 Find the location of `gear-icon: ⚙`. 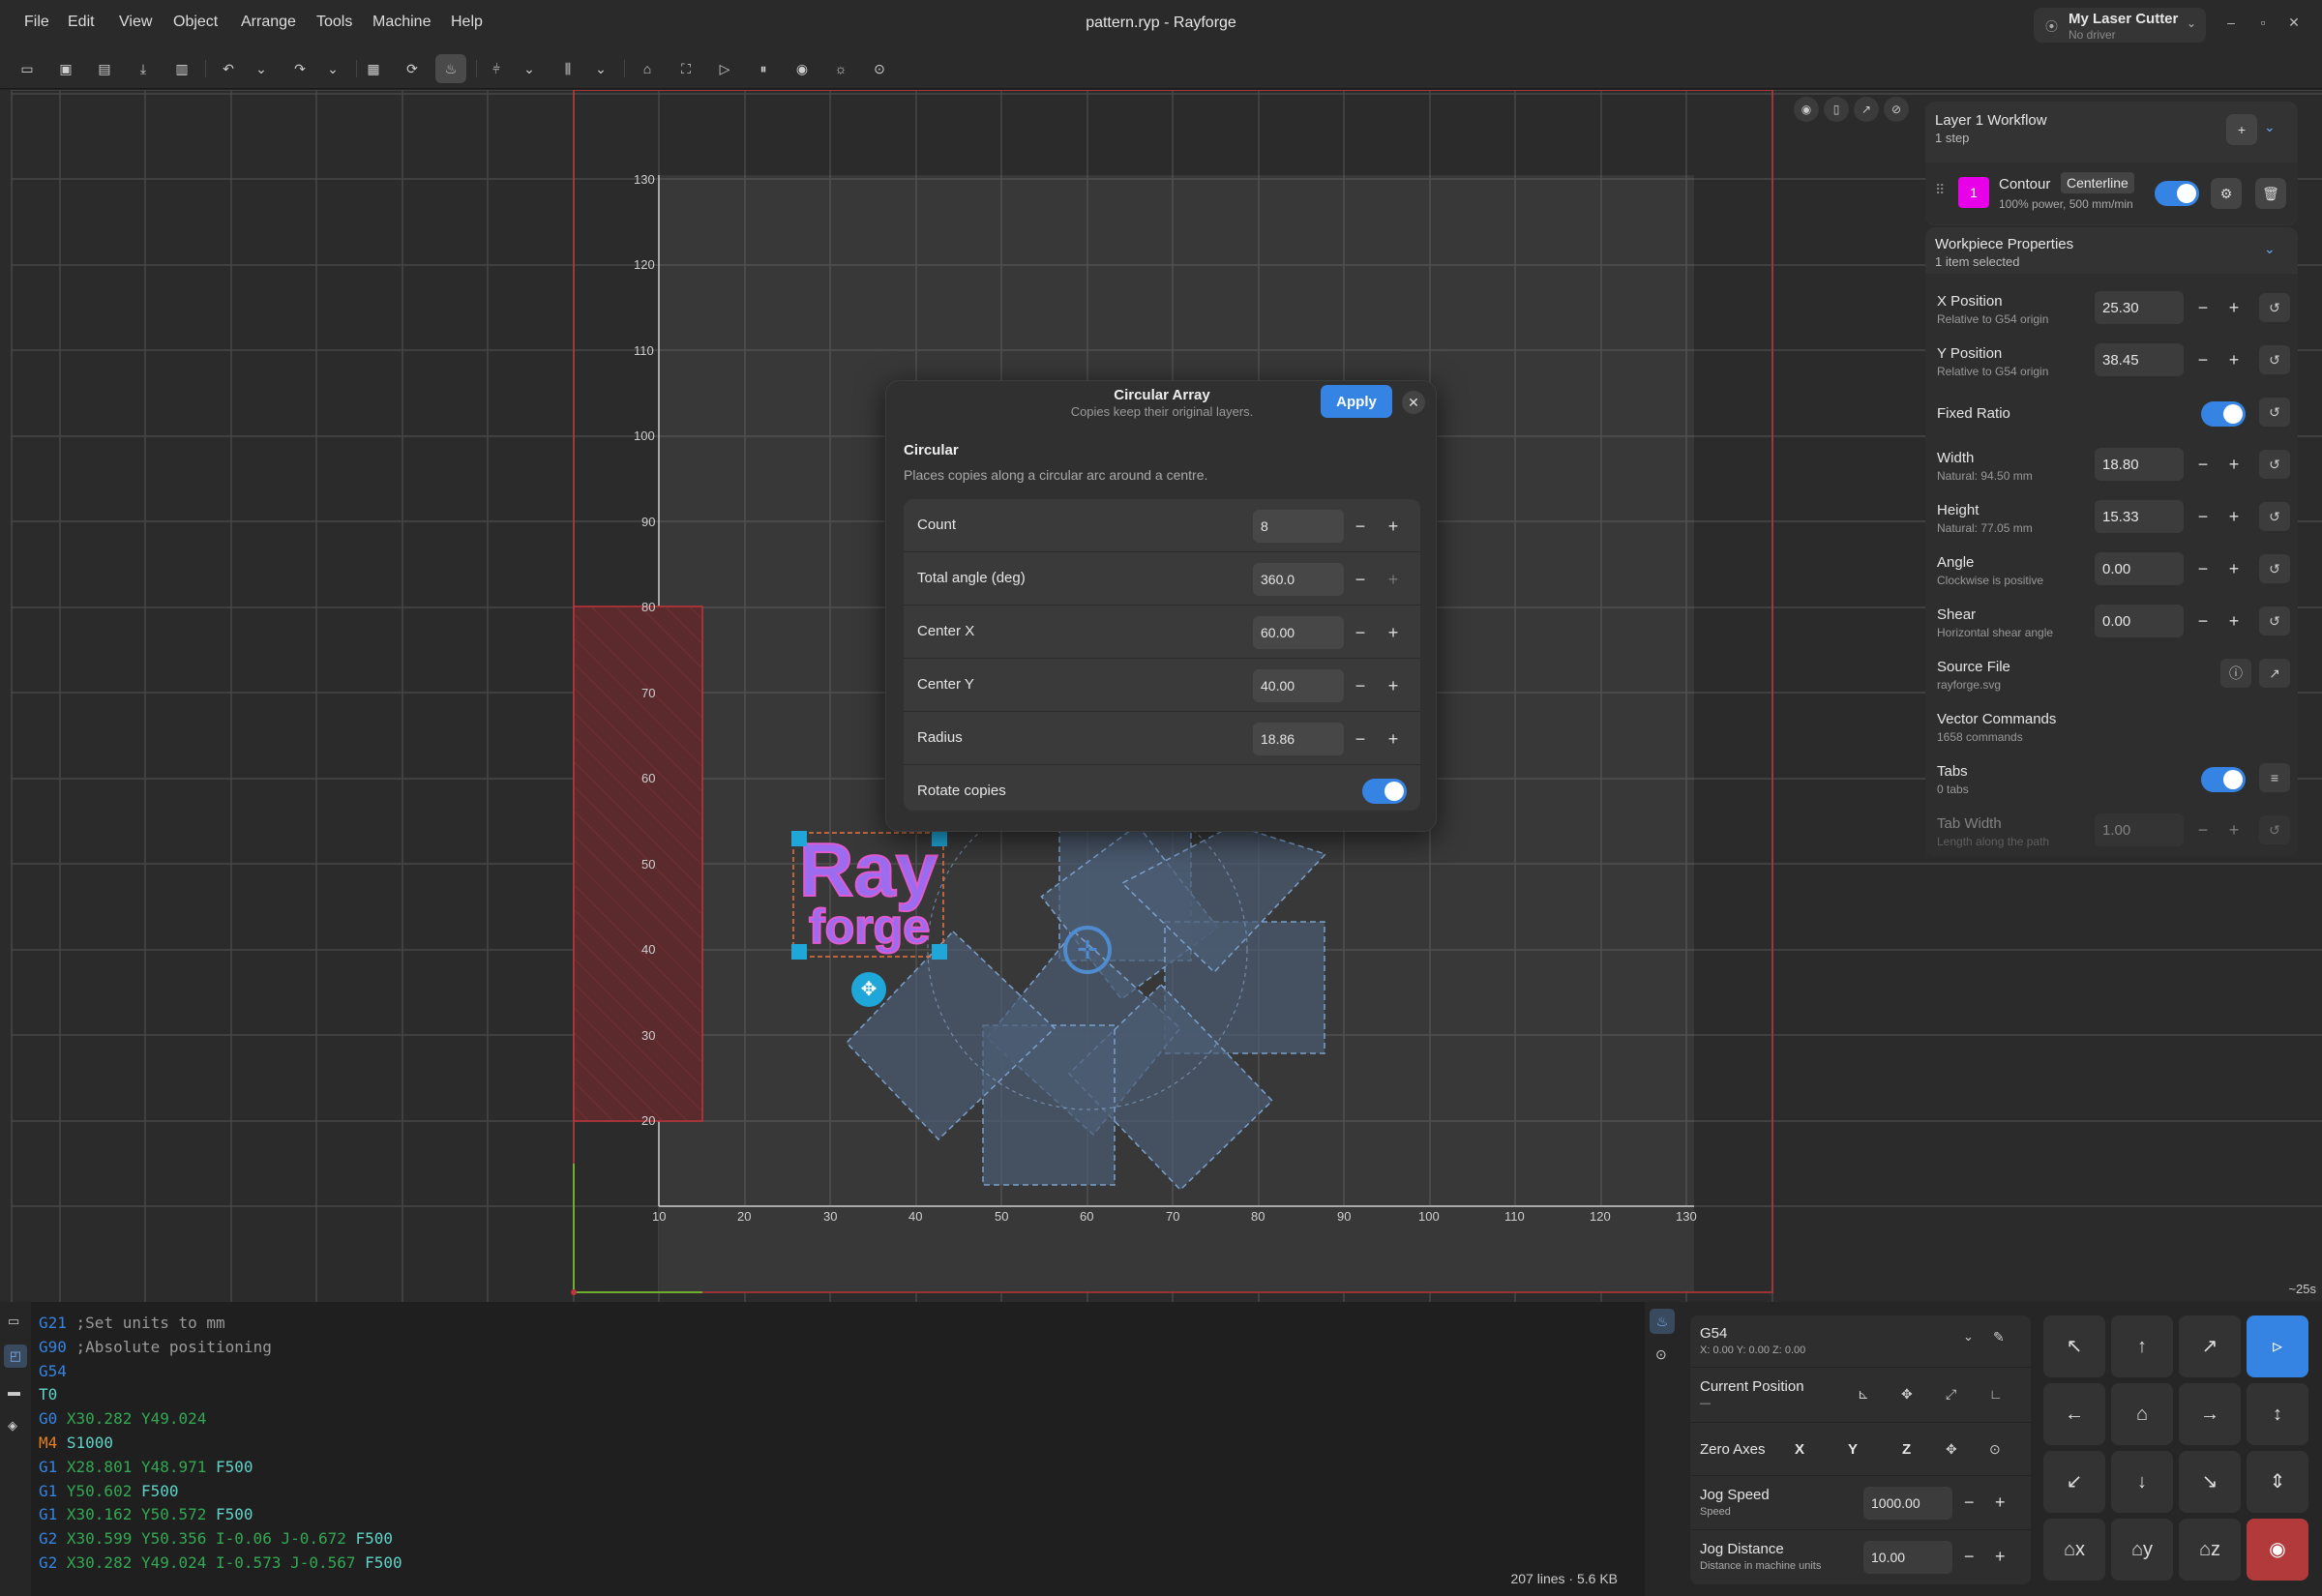

gear-icon: ⚙ is located at coordinates (2226, 193).